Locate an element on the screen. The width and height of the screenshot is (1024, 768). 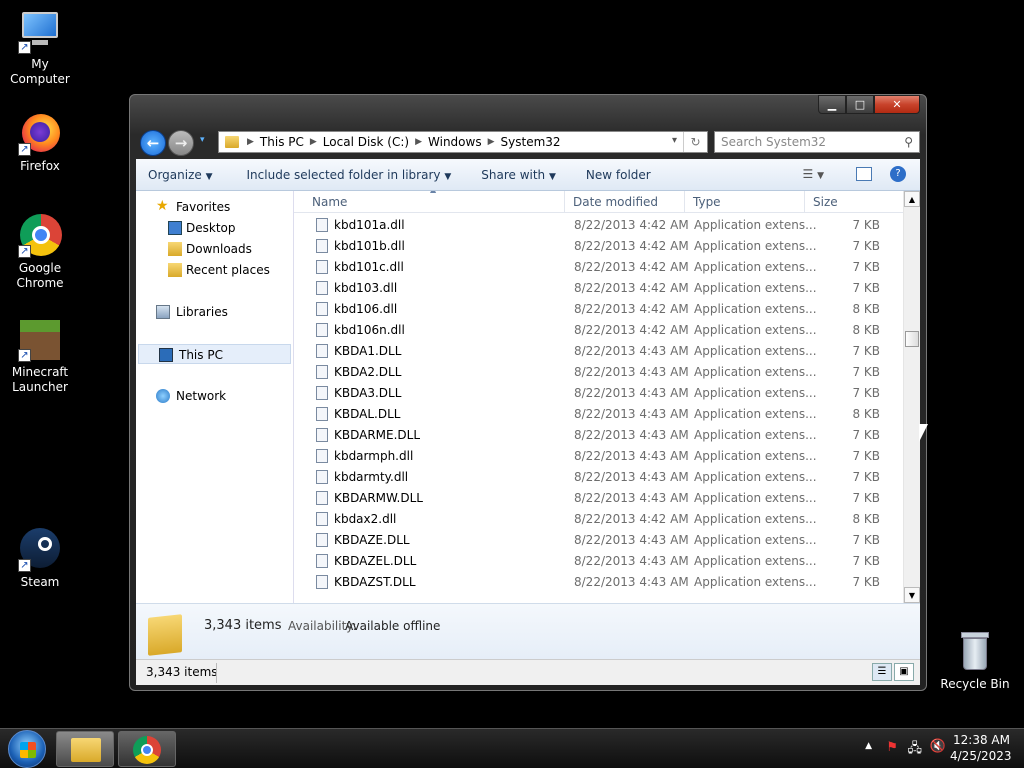
nav-favorites: ★ Favorites is located at coordinates (214, 207).